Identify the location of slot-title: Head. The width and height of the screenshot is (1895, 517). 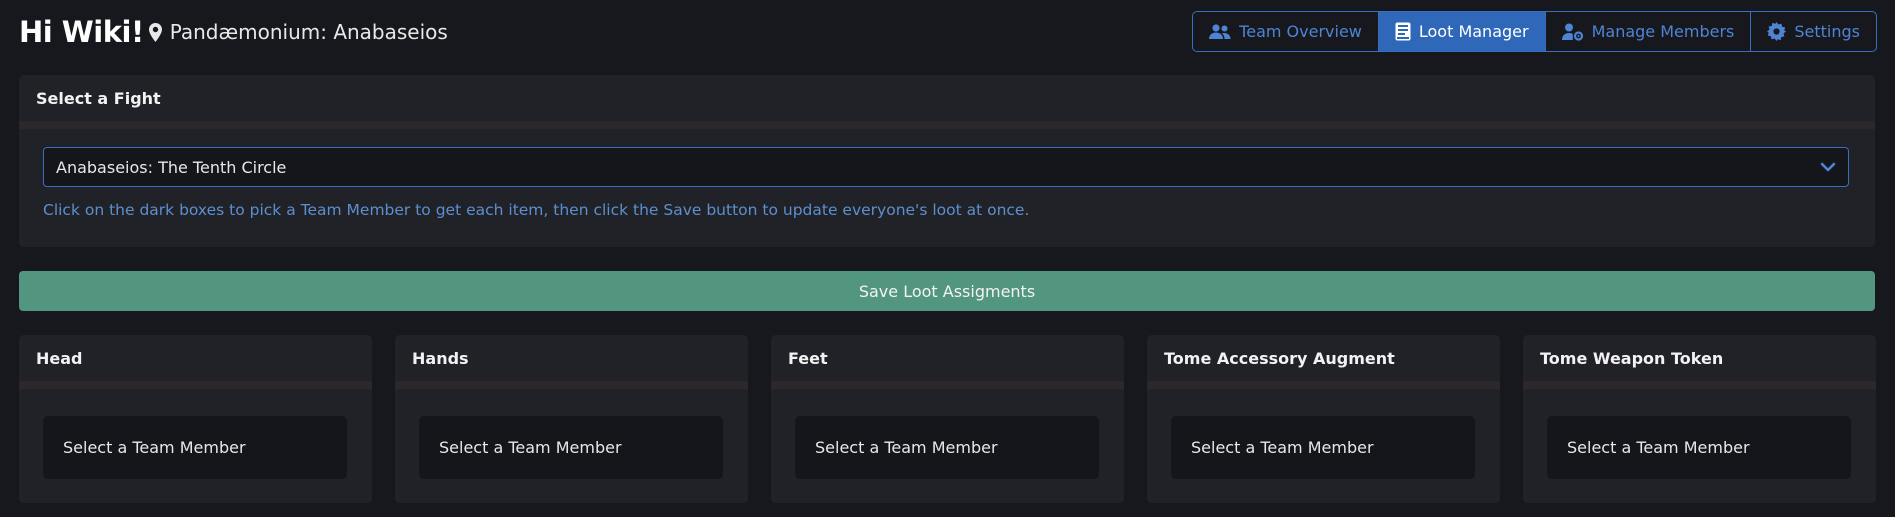
(195, 362).